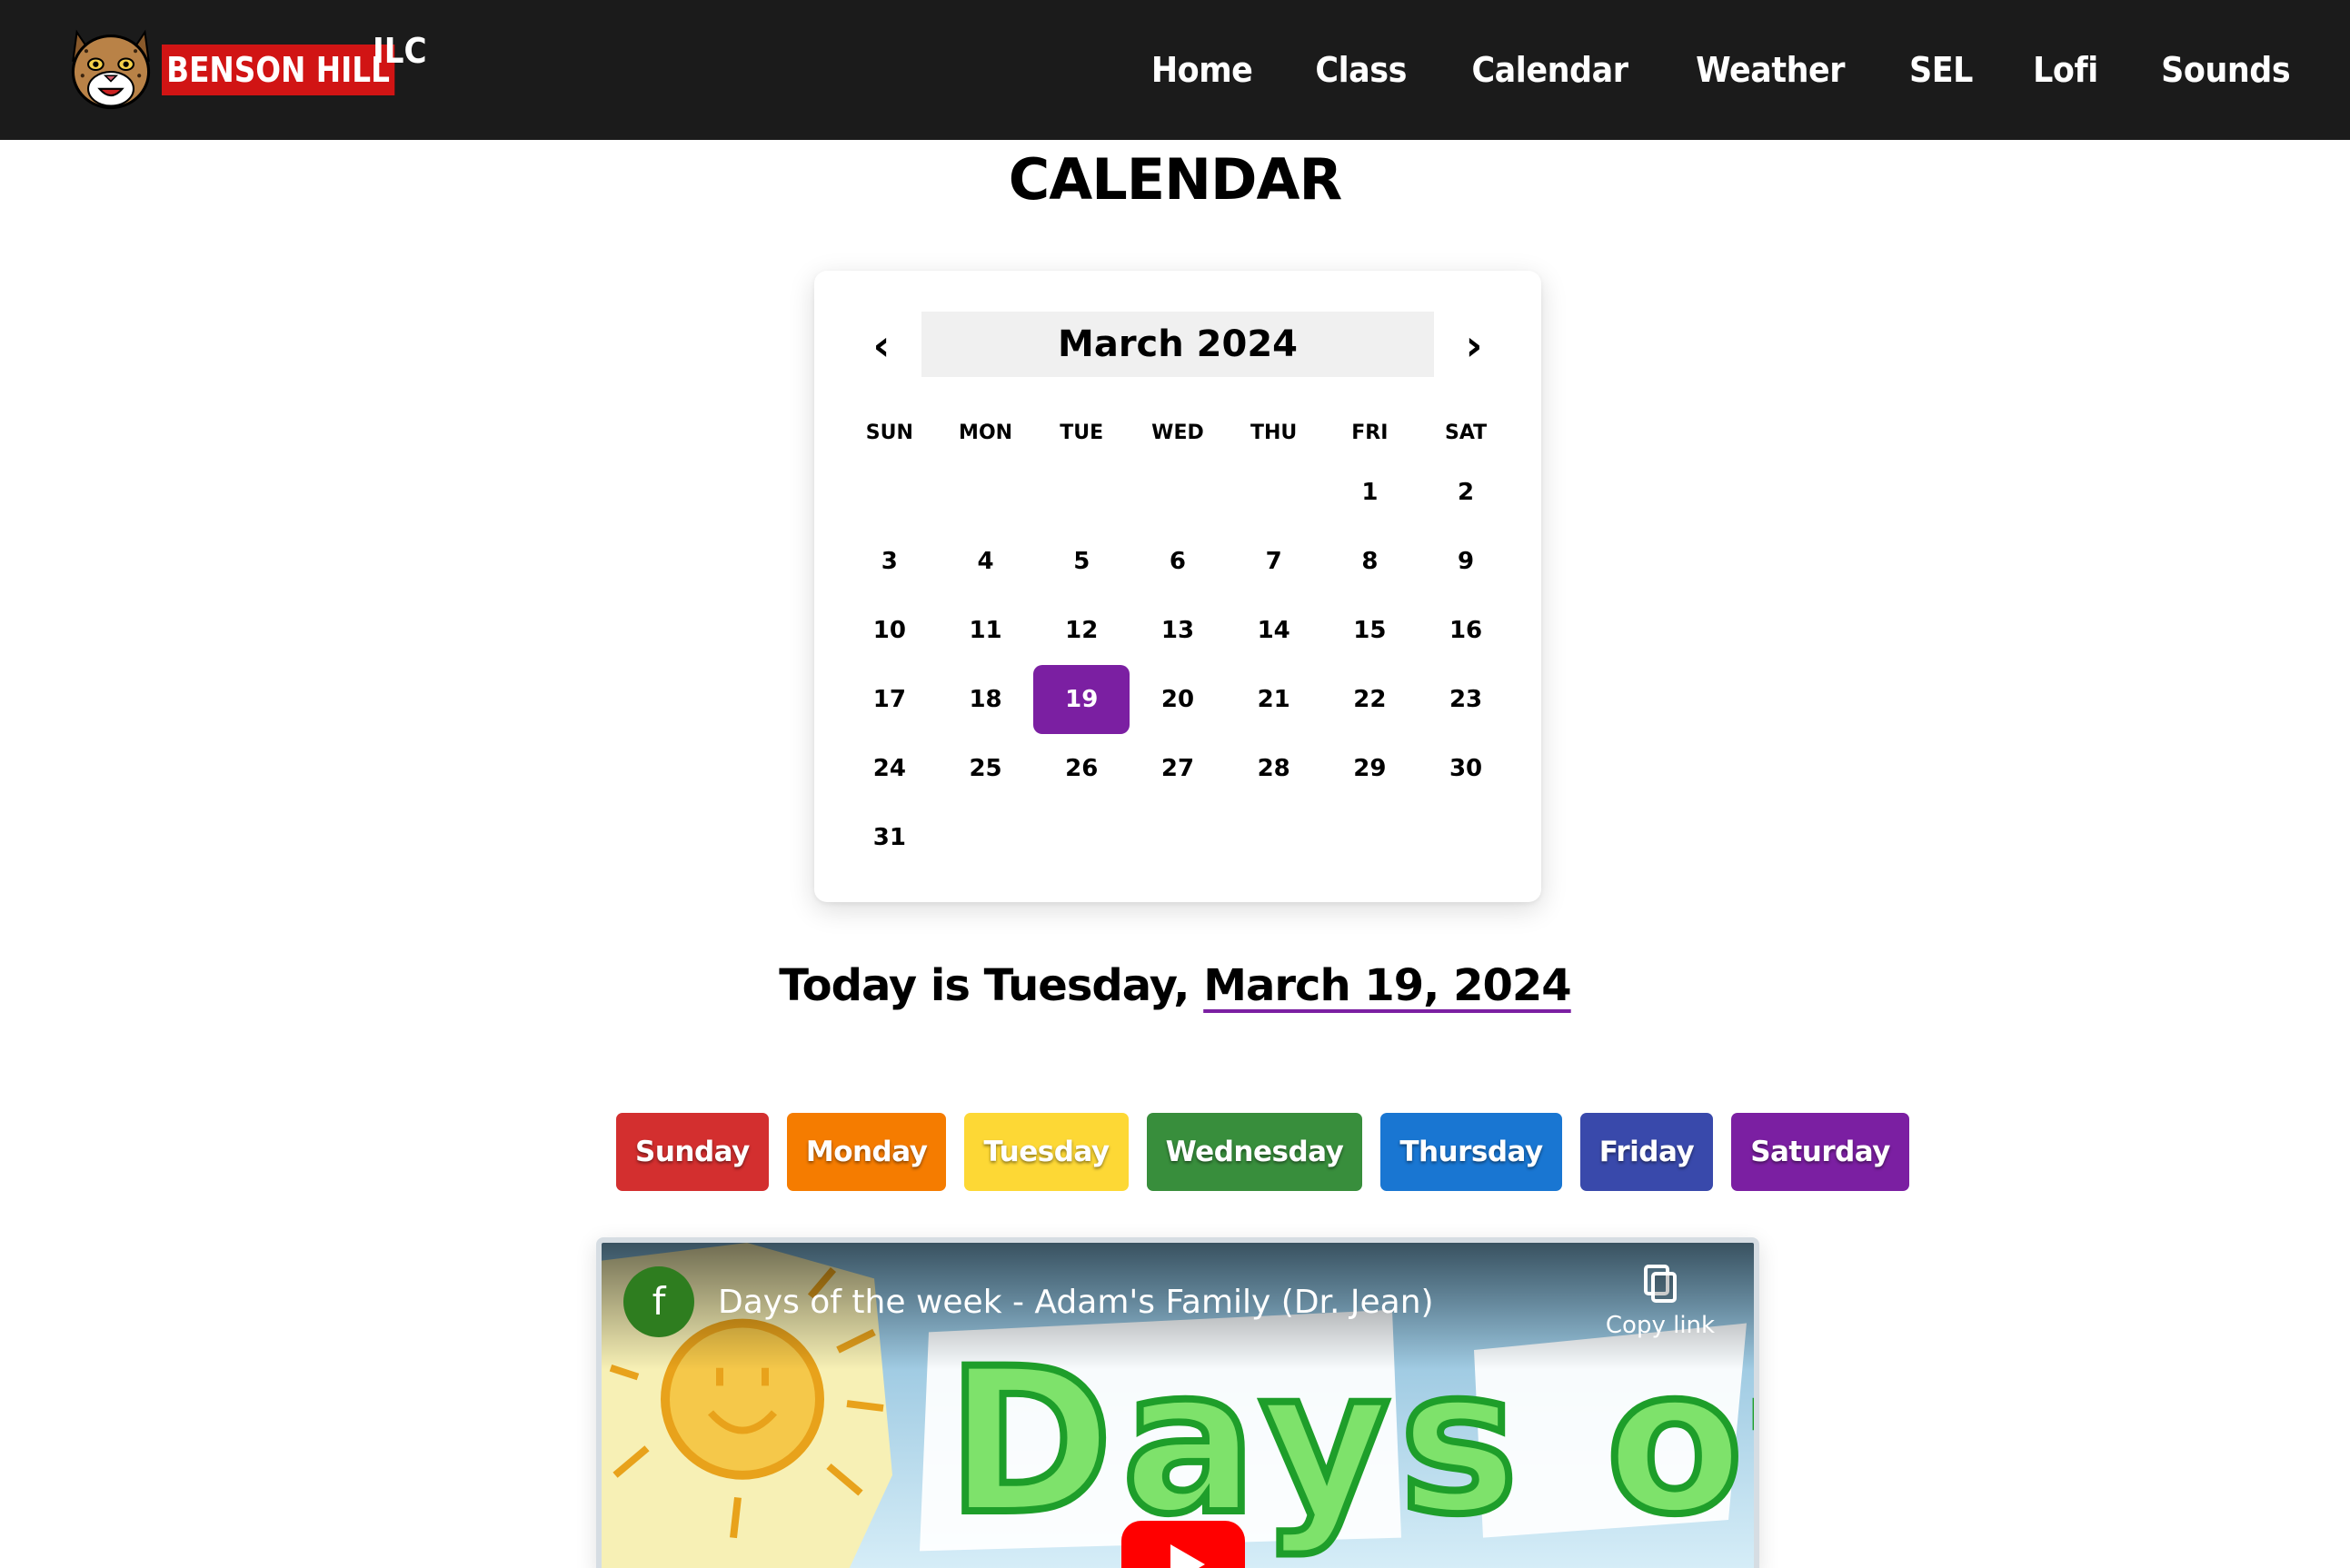 Image resolution: width=2350 pixels, height=1568 pixels. What do you see at coordinates (1177, 492) in the screenshot?
I see `calendar-week-row: 12` at bounding box center [1177, 492].